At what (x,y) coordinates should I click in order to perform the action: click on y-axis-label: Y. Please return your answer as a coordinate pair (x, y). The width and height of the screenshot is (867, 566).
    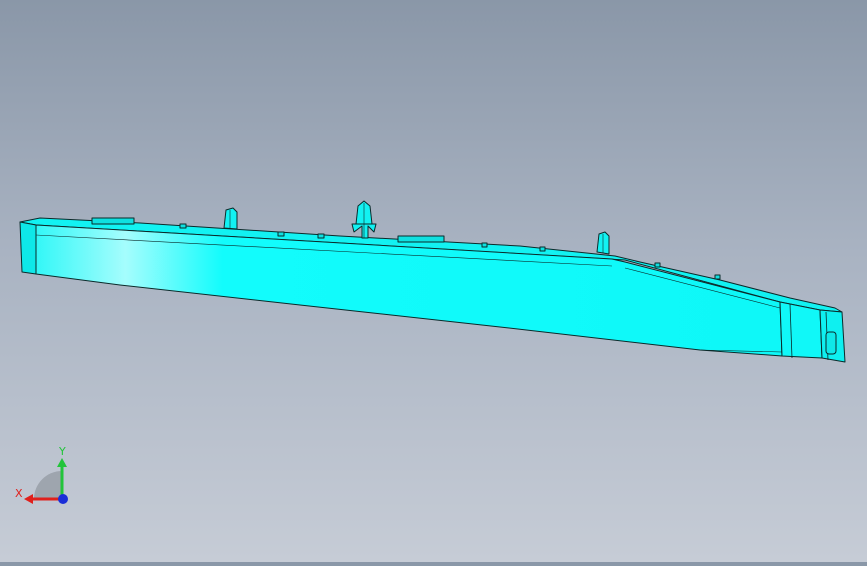
    Looking at the image, I should click on (62, 451).